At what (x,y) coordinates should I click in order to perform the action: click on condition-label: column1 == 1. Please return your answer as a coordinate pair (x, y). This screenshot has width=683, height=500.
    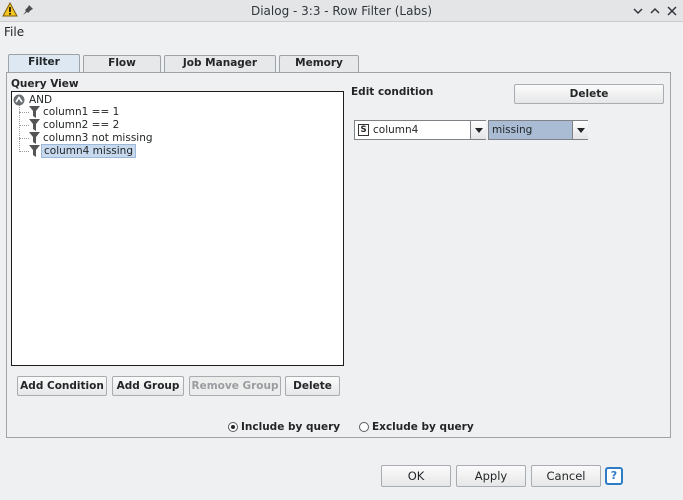
    Looking at the image, I should click on (81, 112).